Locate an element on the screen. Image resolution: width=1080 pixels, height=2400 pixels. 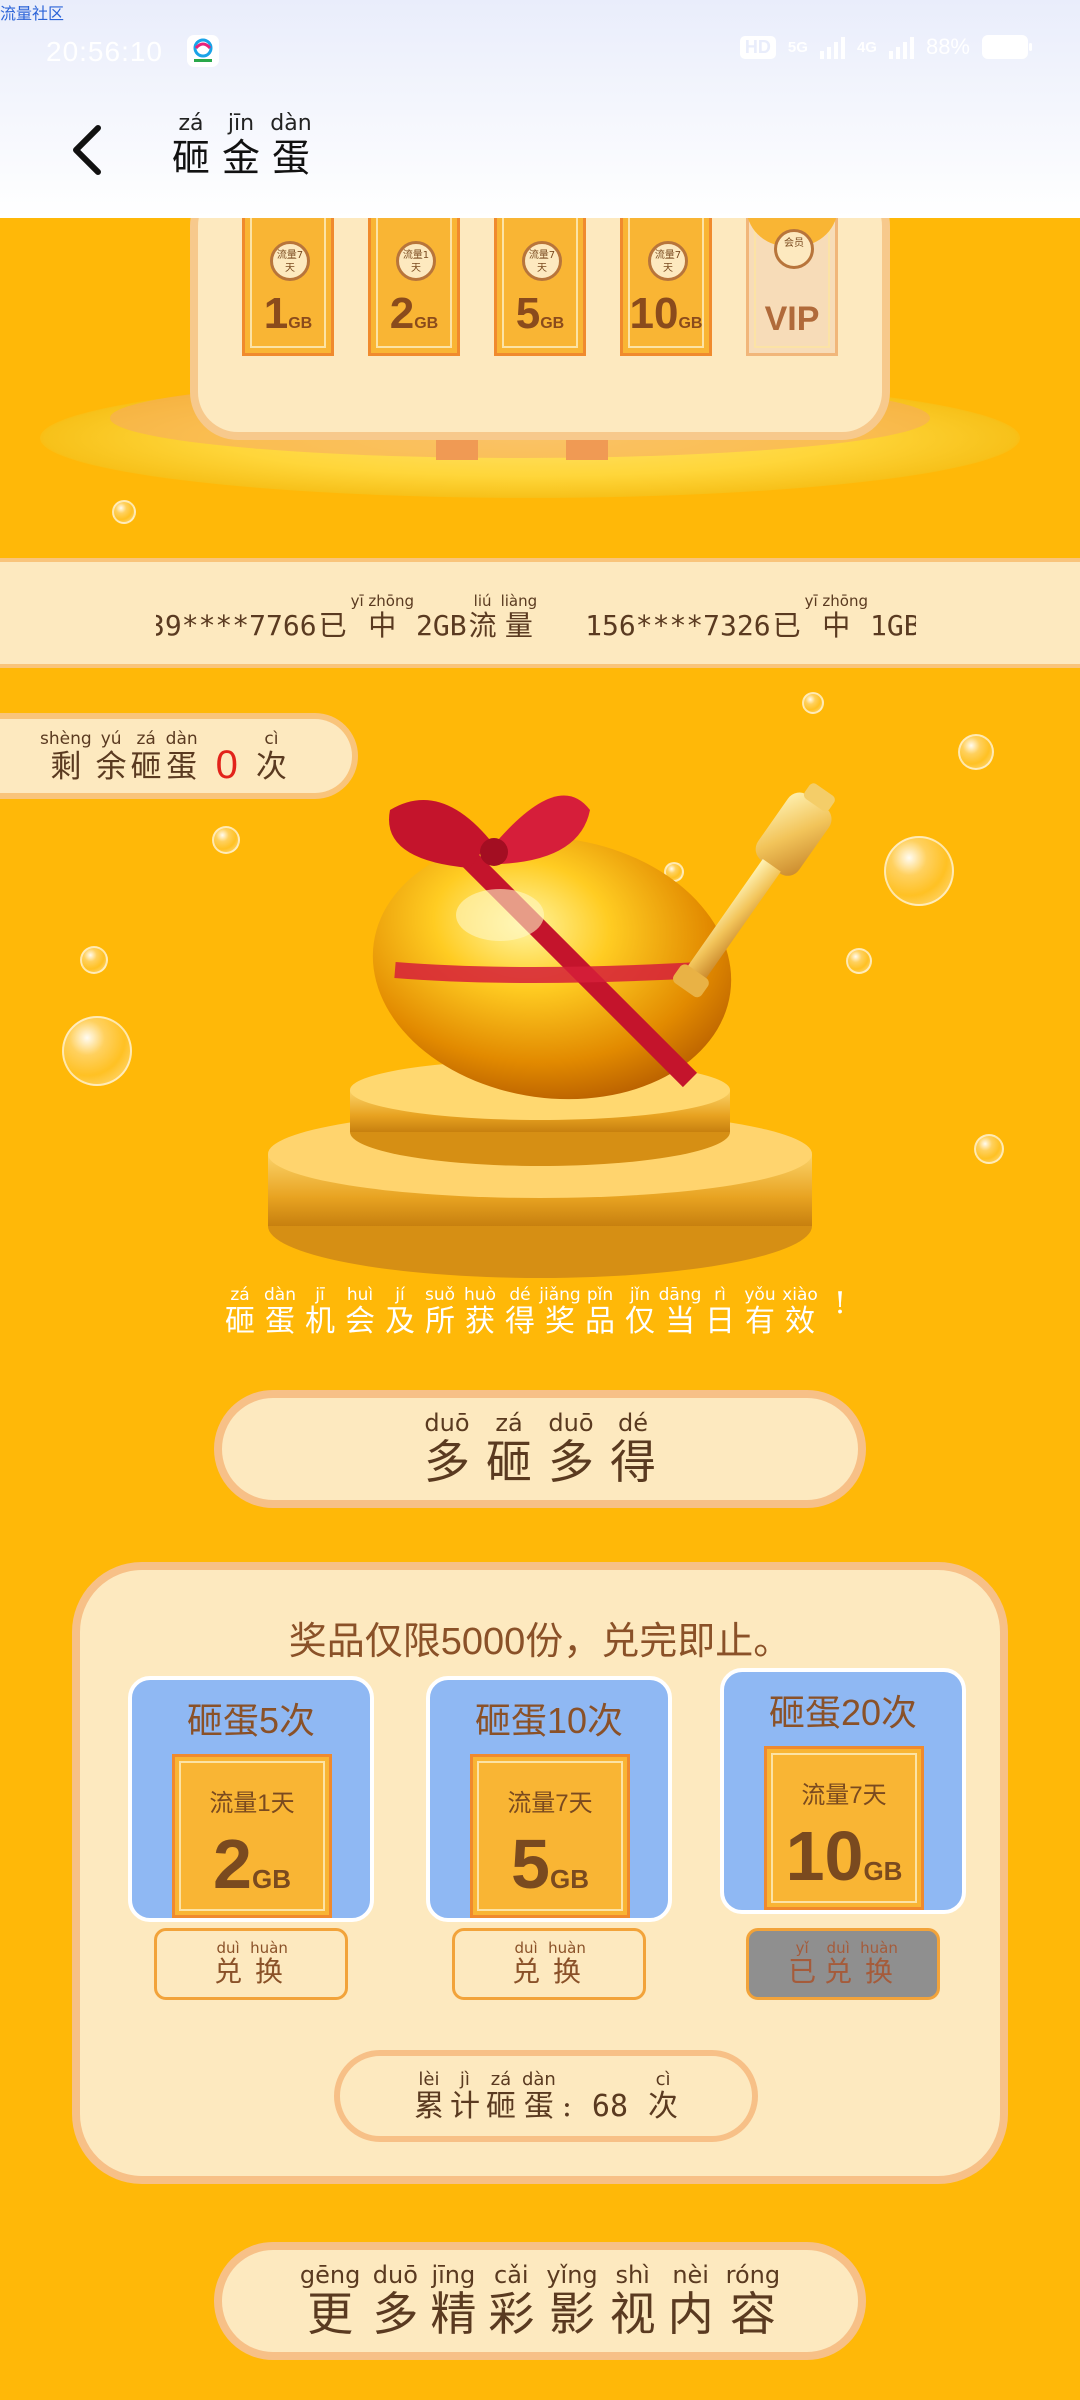
back-arrow-icon is located at coordinates (89, 150).